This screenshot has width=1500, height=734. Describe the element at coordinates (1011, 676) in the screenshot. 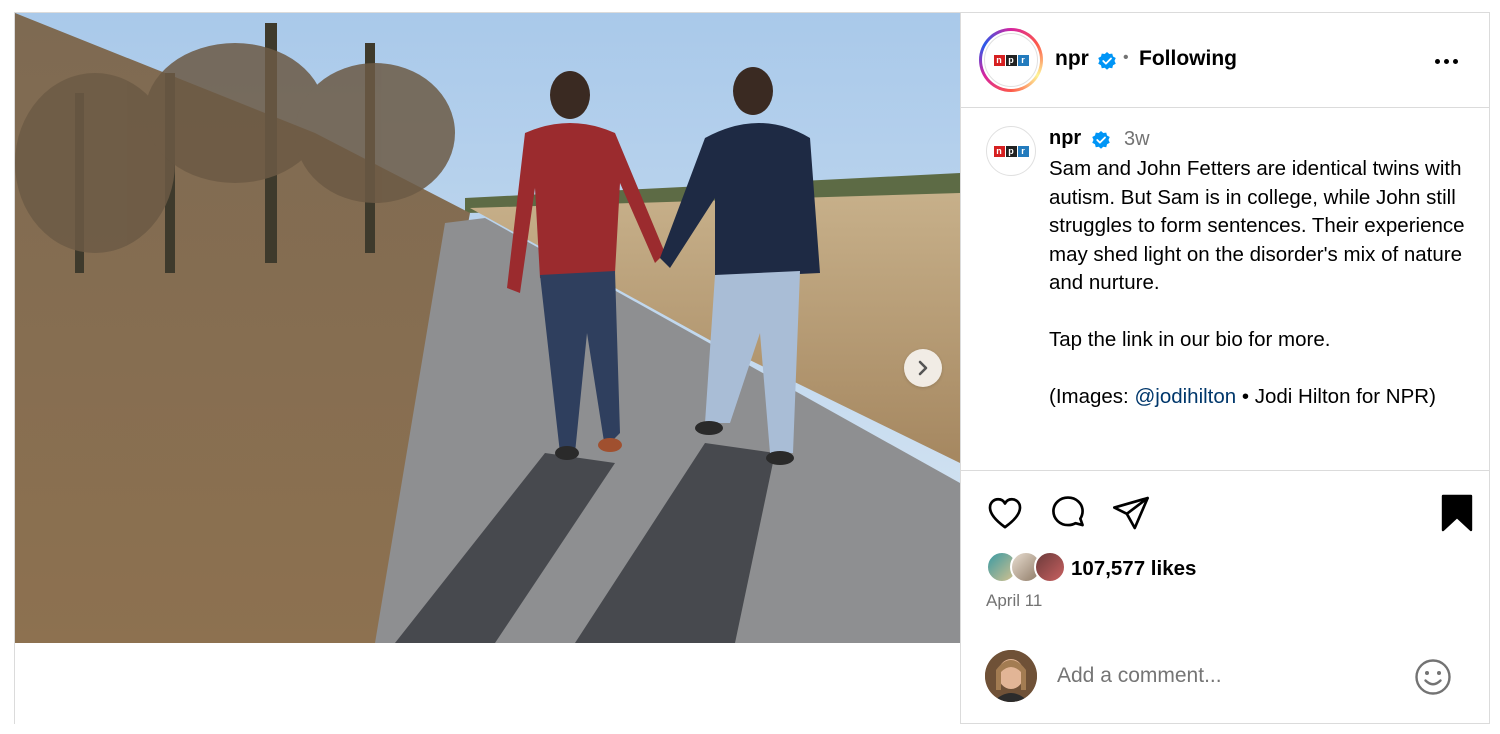

I see `current-user-avatar` at that location.